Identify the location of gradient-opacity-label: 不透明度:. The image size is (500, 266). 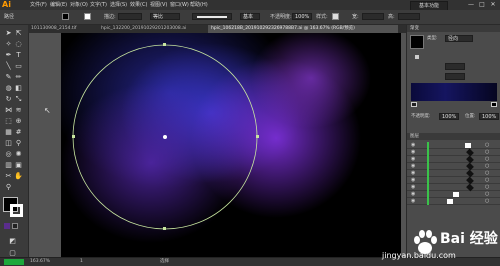
(421, 116).